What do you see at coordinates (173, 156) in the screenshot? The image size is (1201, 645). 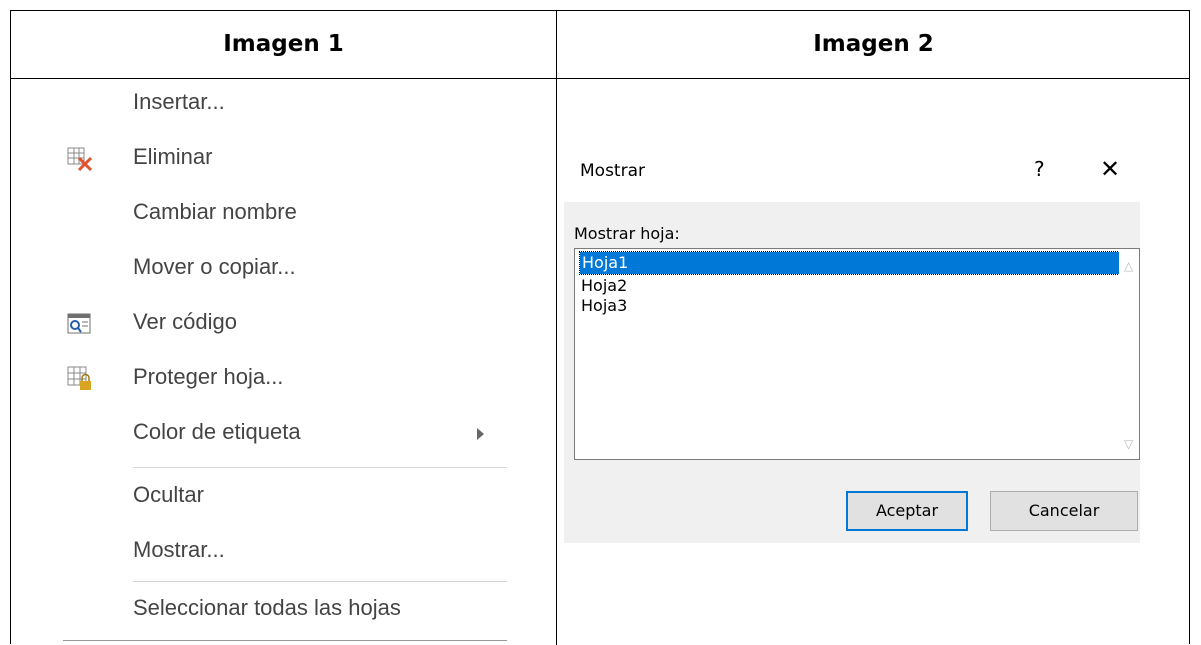 I see `menu-item-label: Eliminar` at bounding box center [173, 156].